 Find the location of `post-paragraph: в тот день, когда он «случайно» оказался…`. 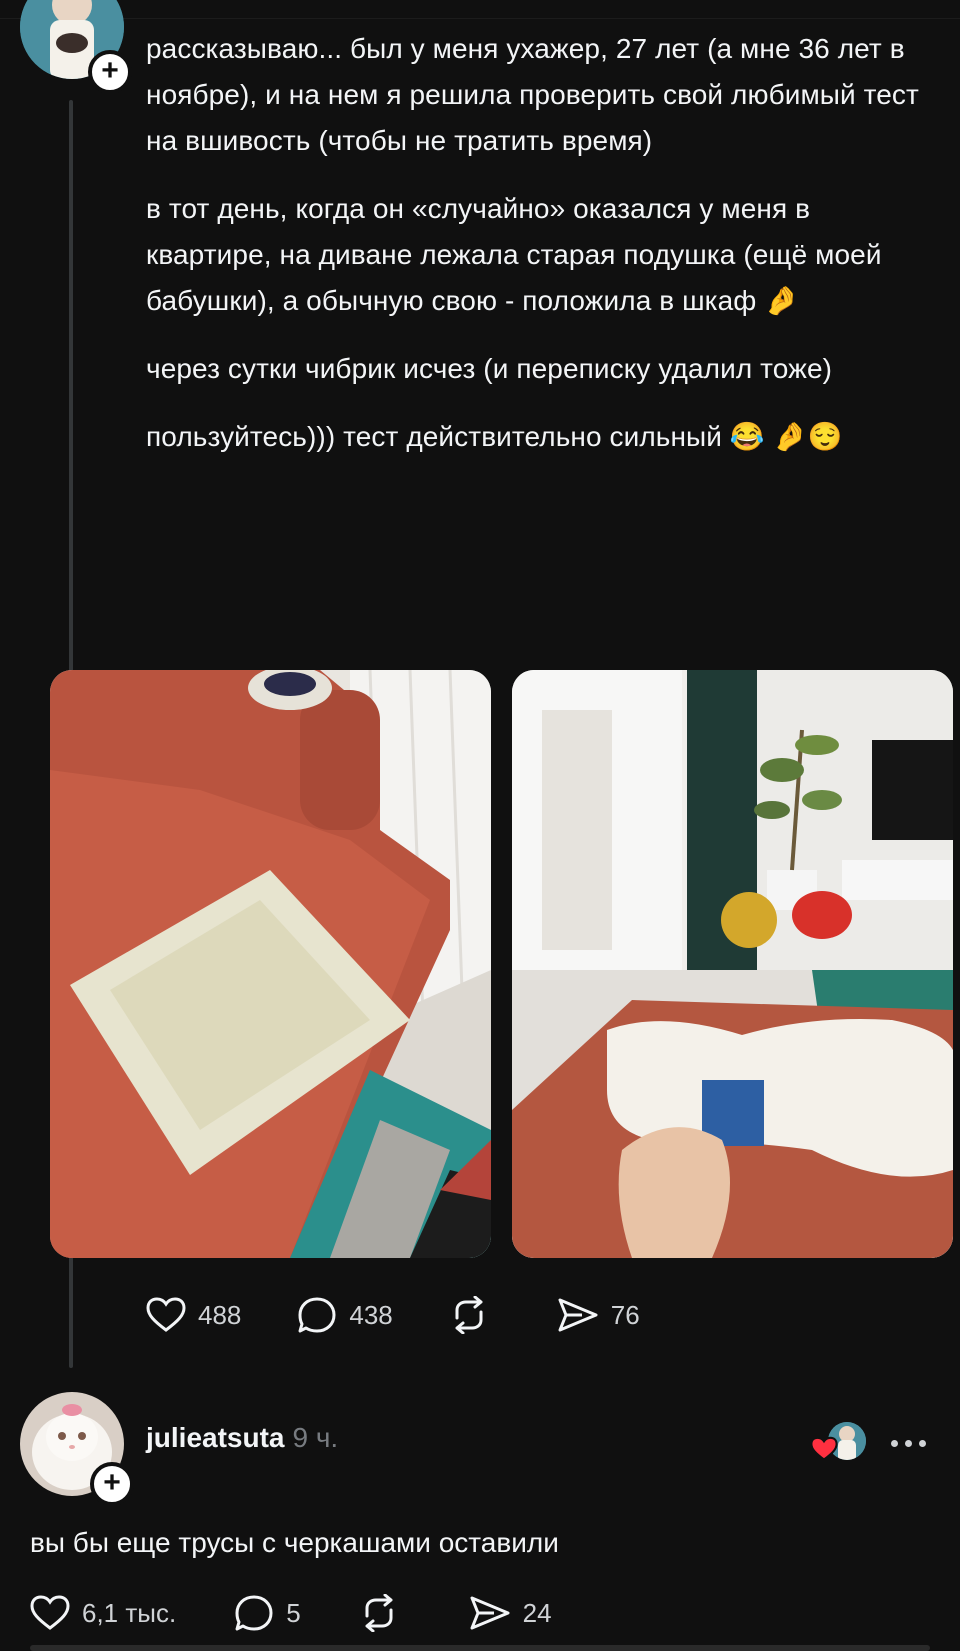

post-paragraph: в тот день, когда он «случайно» оказался… is located at coordinates (514, 254).